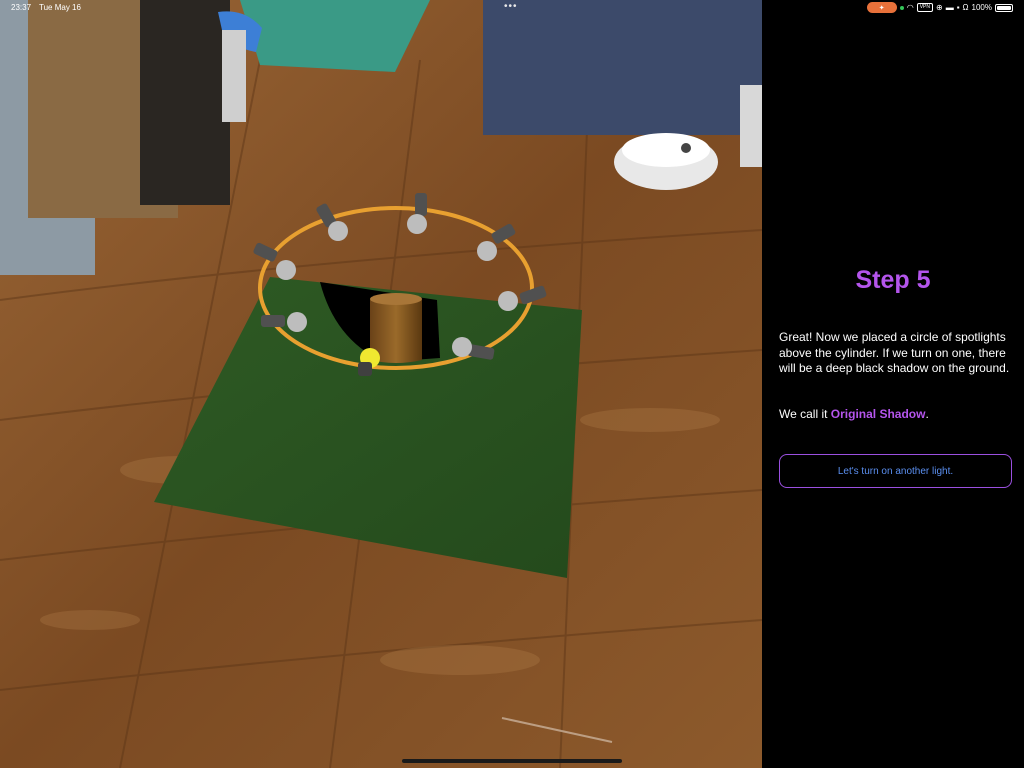 This screenshot has height=768, width=1024. Describe the element at coordinates (958, 7) in the screenshot. I see `lock-icon: ▪` at that location.